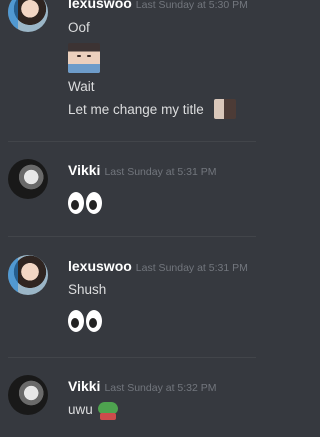  Describe the element at coordinates (84, 58) in the screenshot. I see `custom-face-emoji` at that location.